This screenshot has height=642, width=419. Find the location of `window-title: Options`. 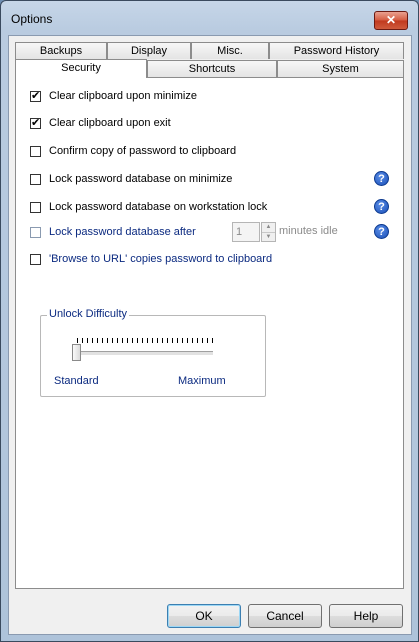

window-title: Options is located at coordinates (32, 19).